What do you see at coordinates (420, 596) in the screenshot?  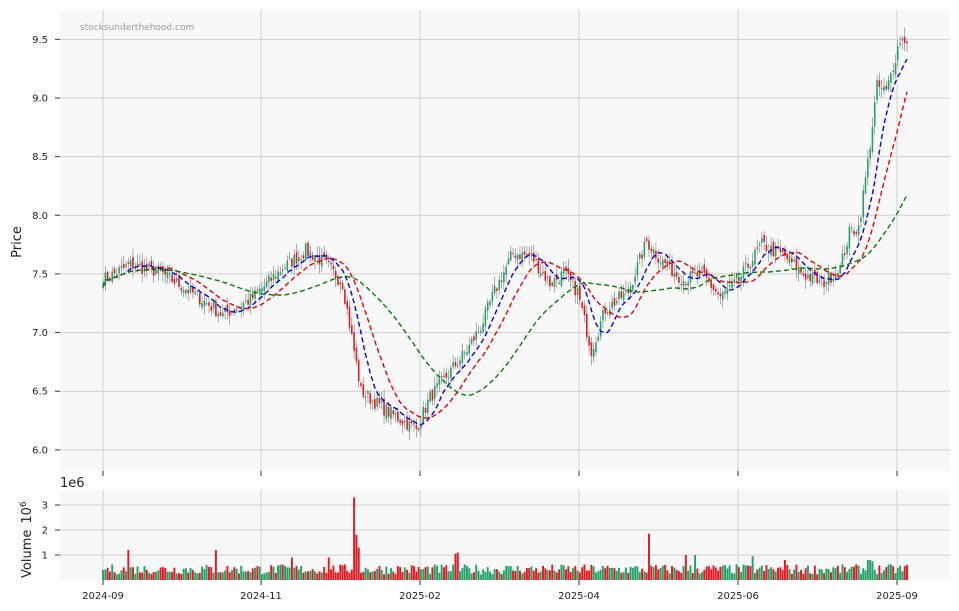 I see `x-tick-label: 2025-02` at bounding box center [420, 596].